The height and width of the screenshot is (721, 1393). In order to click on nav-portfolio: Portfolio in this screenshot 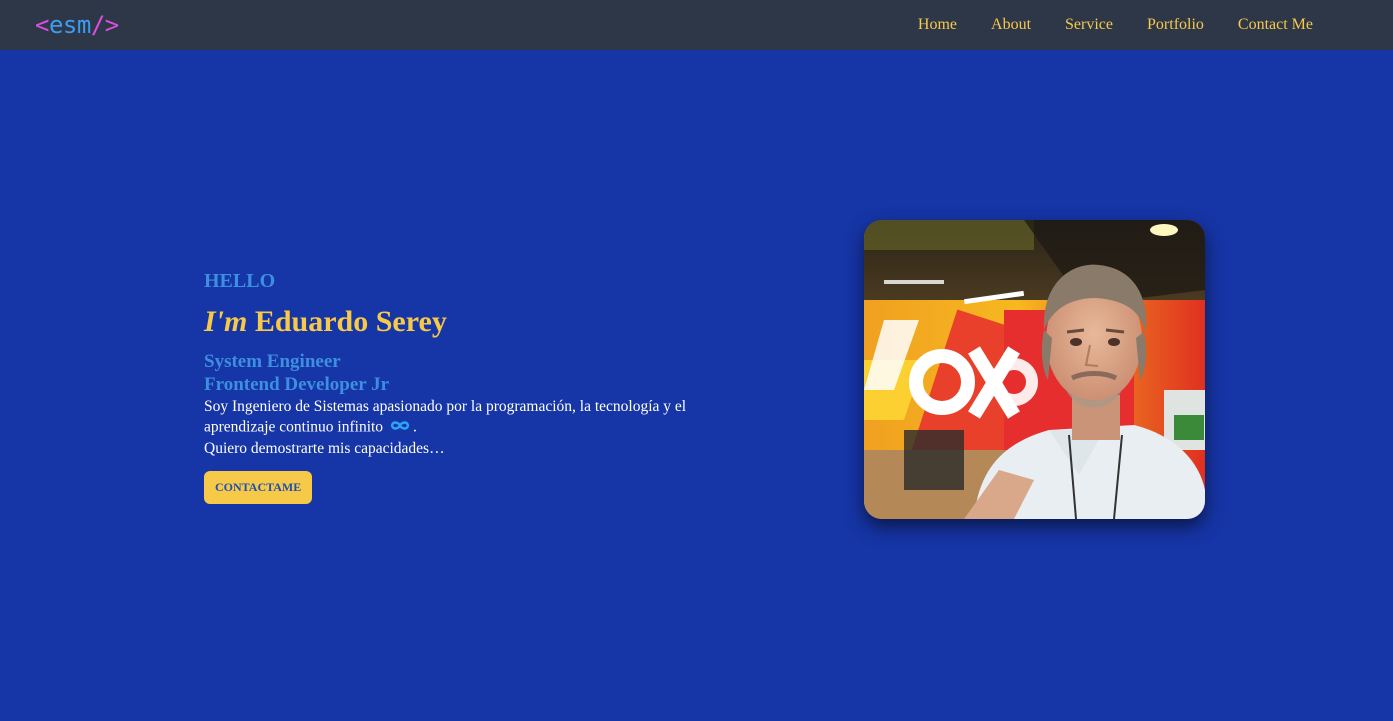, I will do `click(1175, 25)`.